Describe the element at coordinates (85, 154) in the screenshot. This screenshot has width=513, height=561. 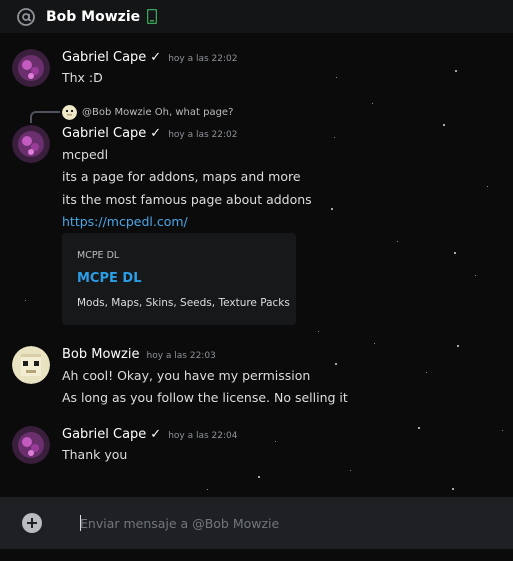
I see `message-text: mcpedl` at that location.